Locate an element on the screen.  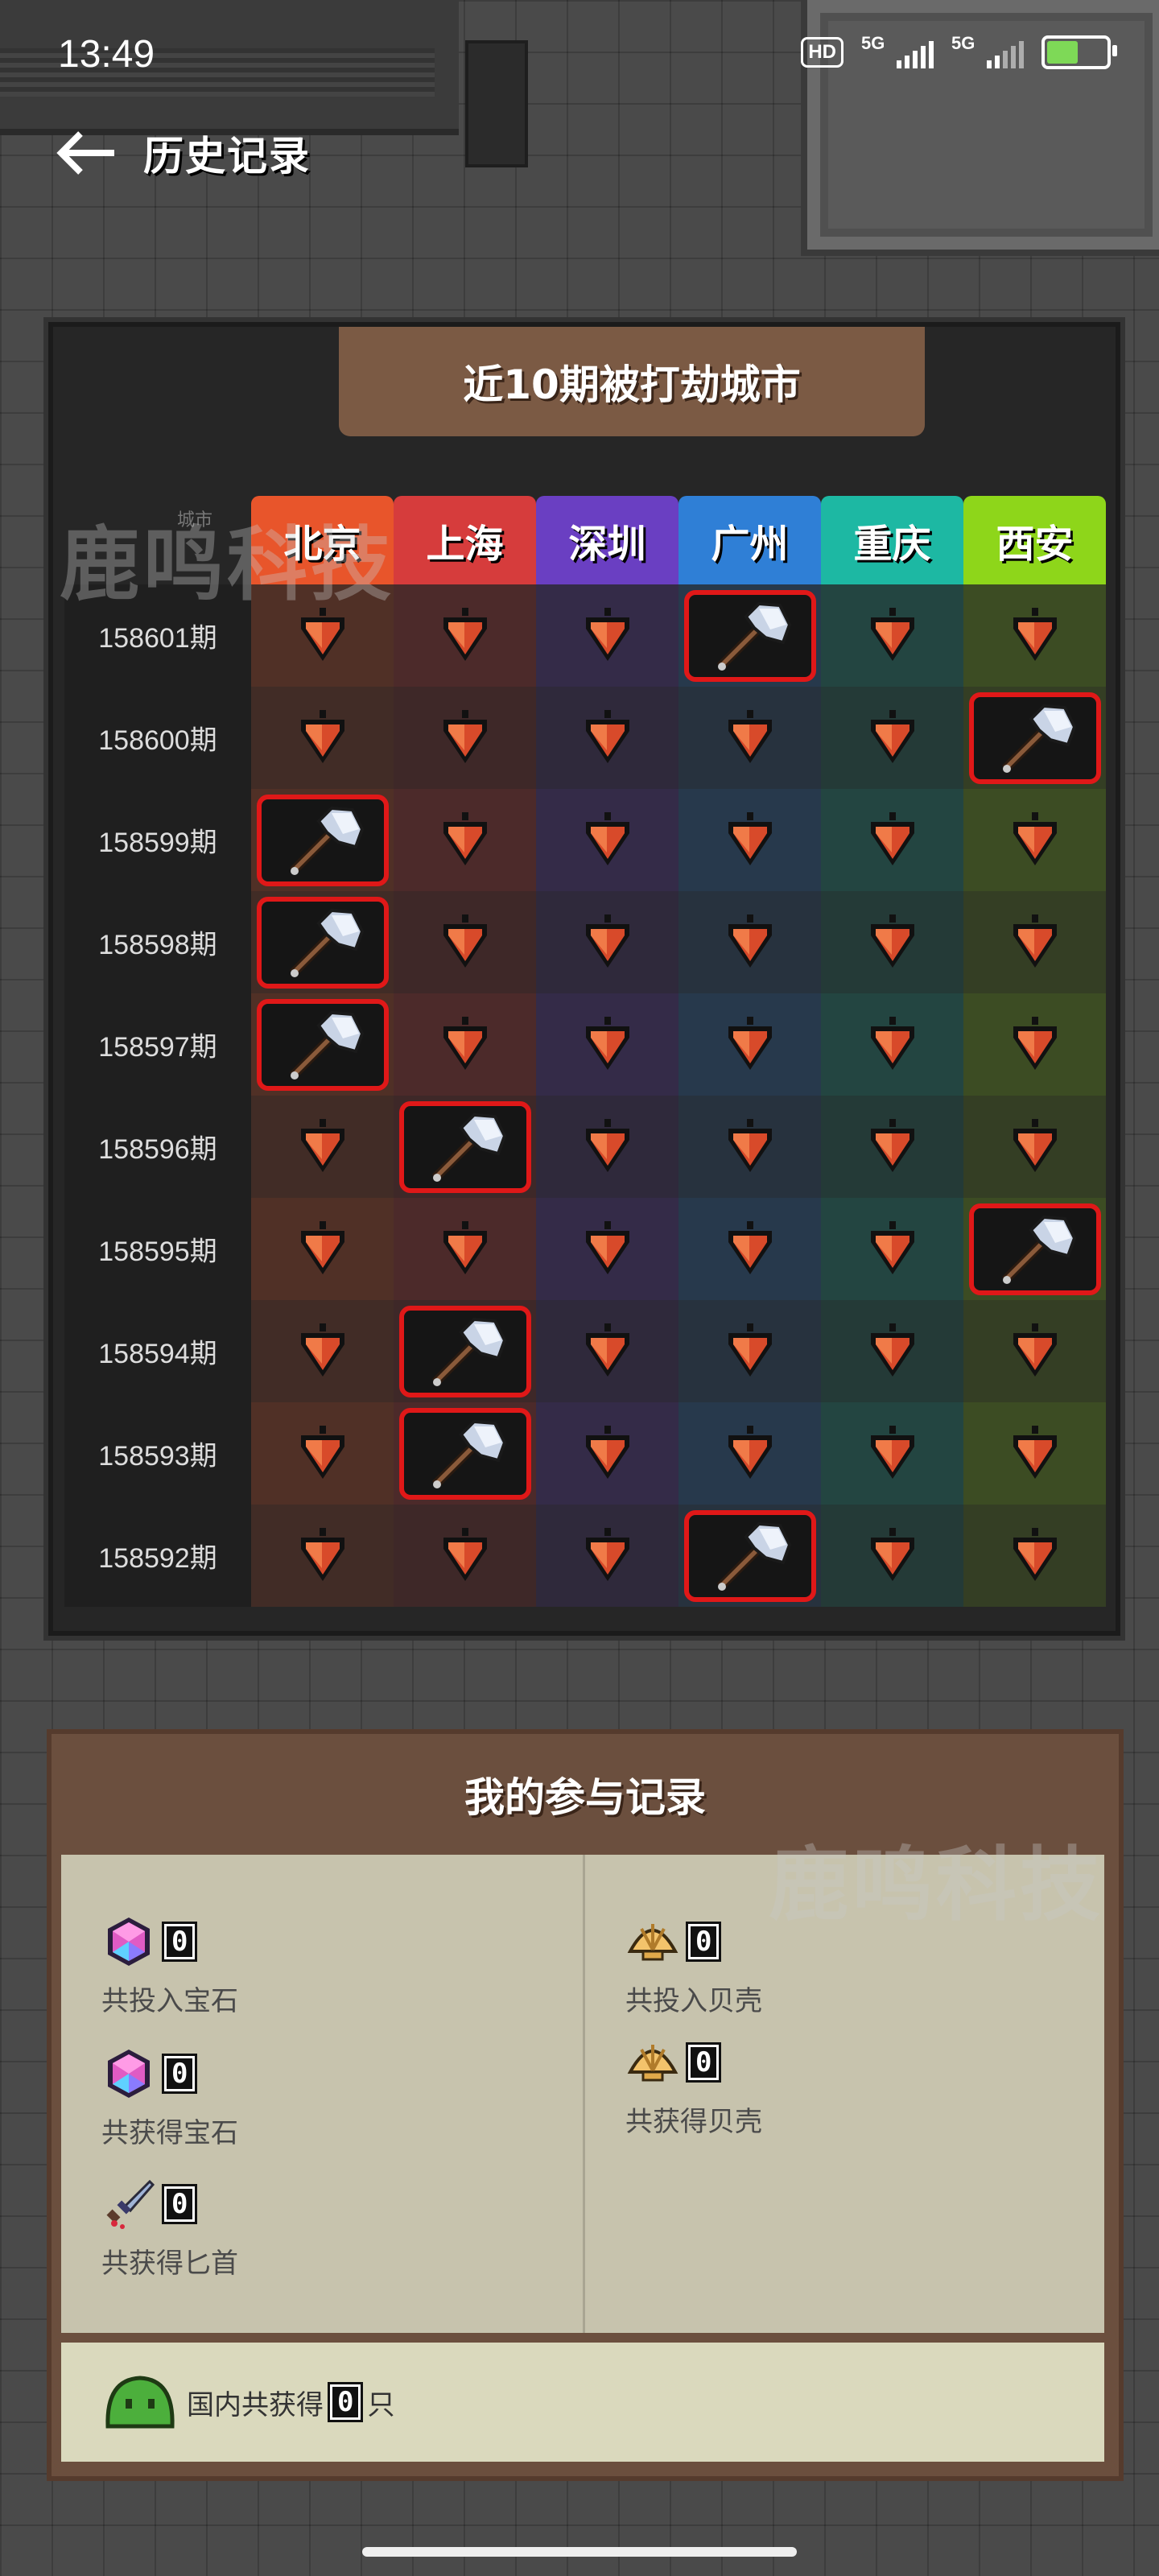
participation-left-column: 0 共投入宝石 0 共获得宝石 0 共获得匕首 is located at coordinates (323, 2094).